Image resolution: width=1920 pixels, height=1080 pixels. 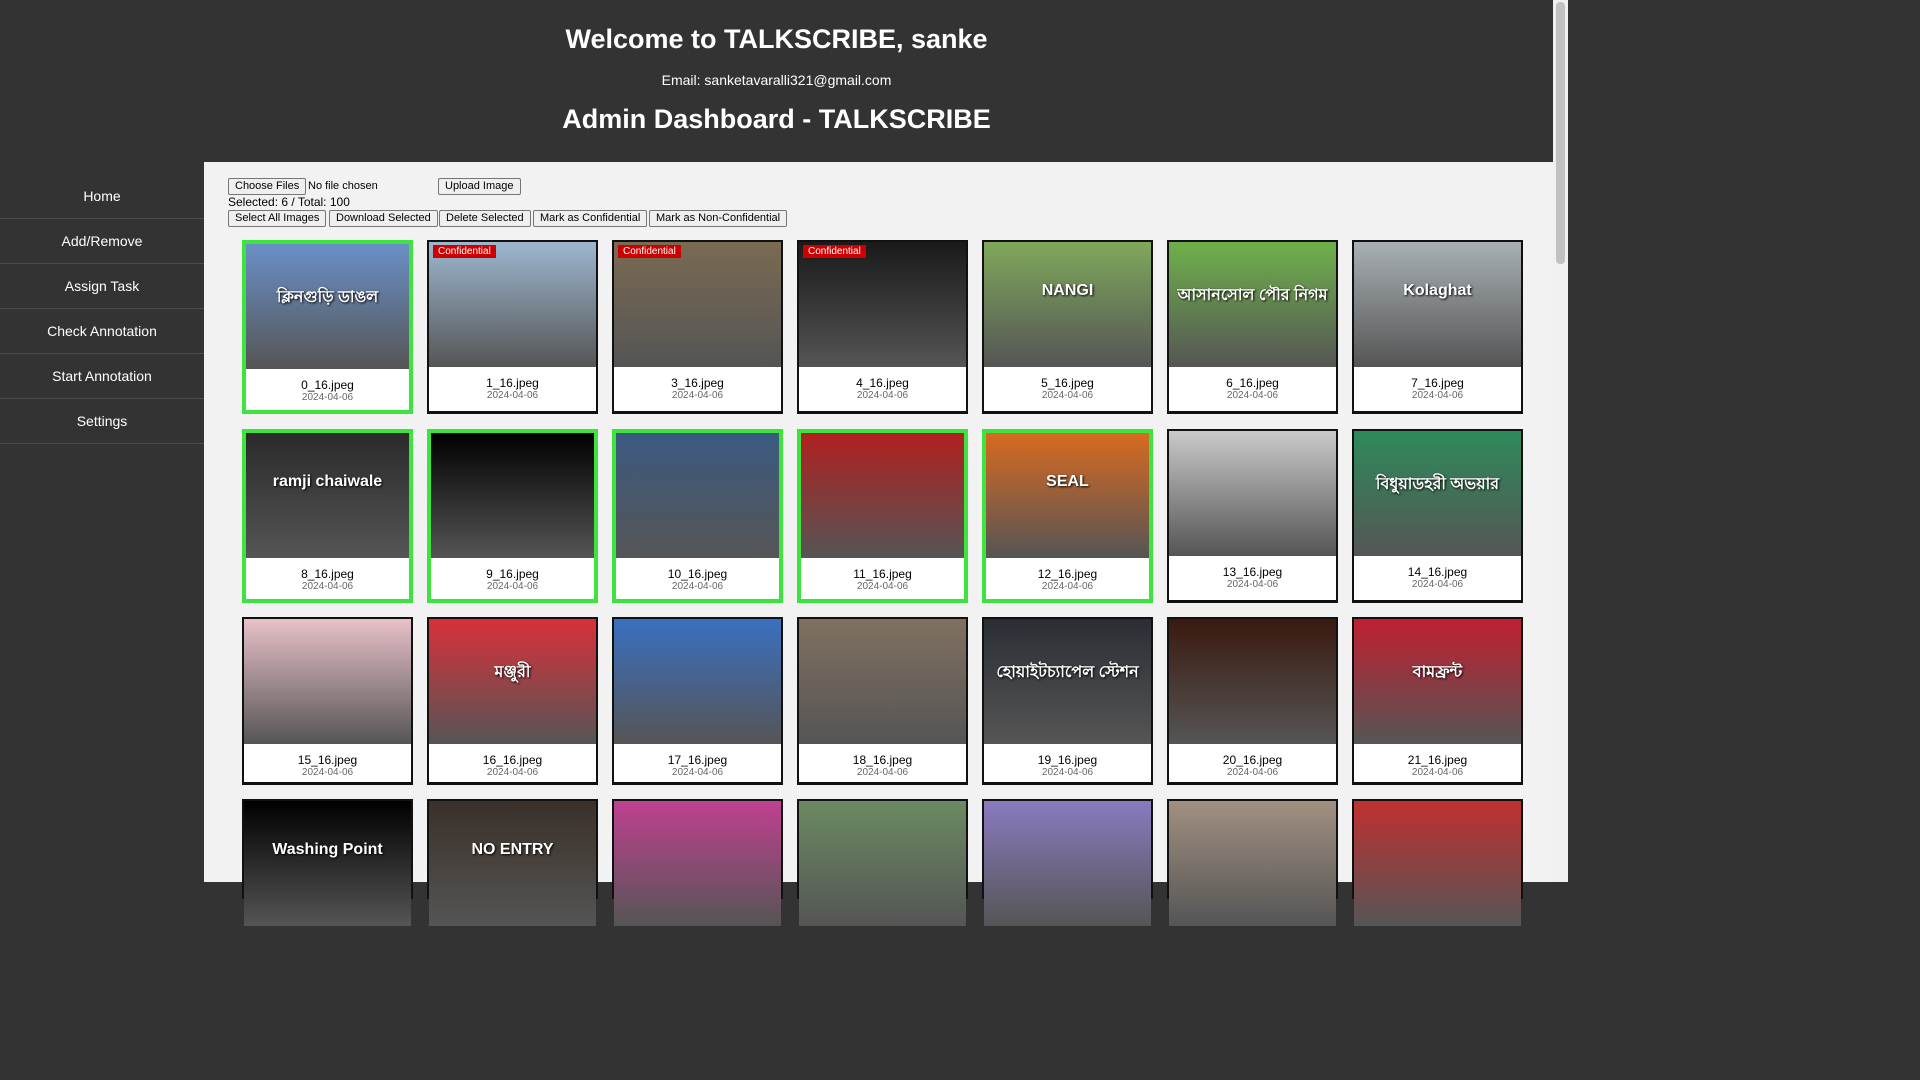 I want to click on image-card: 9_16.jpeg 2024-04-06, so click(x=512, y=516).